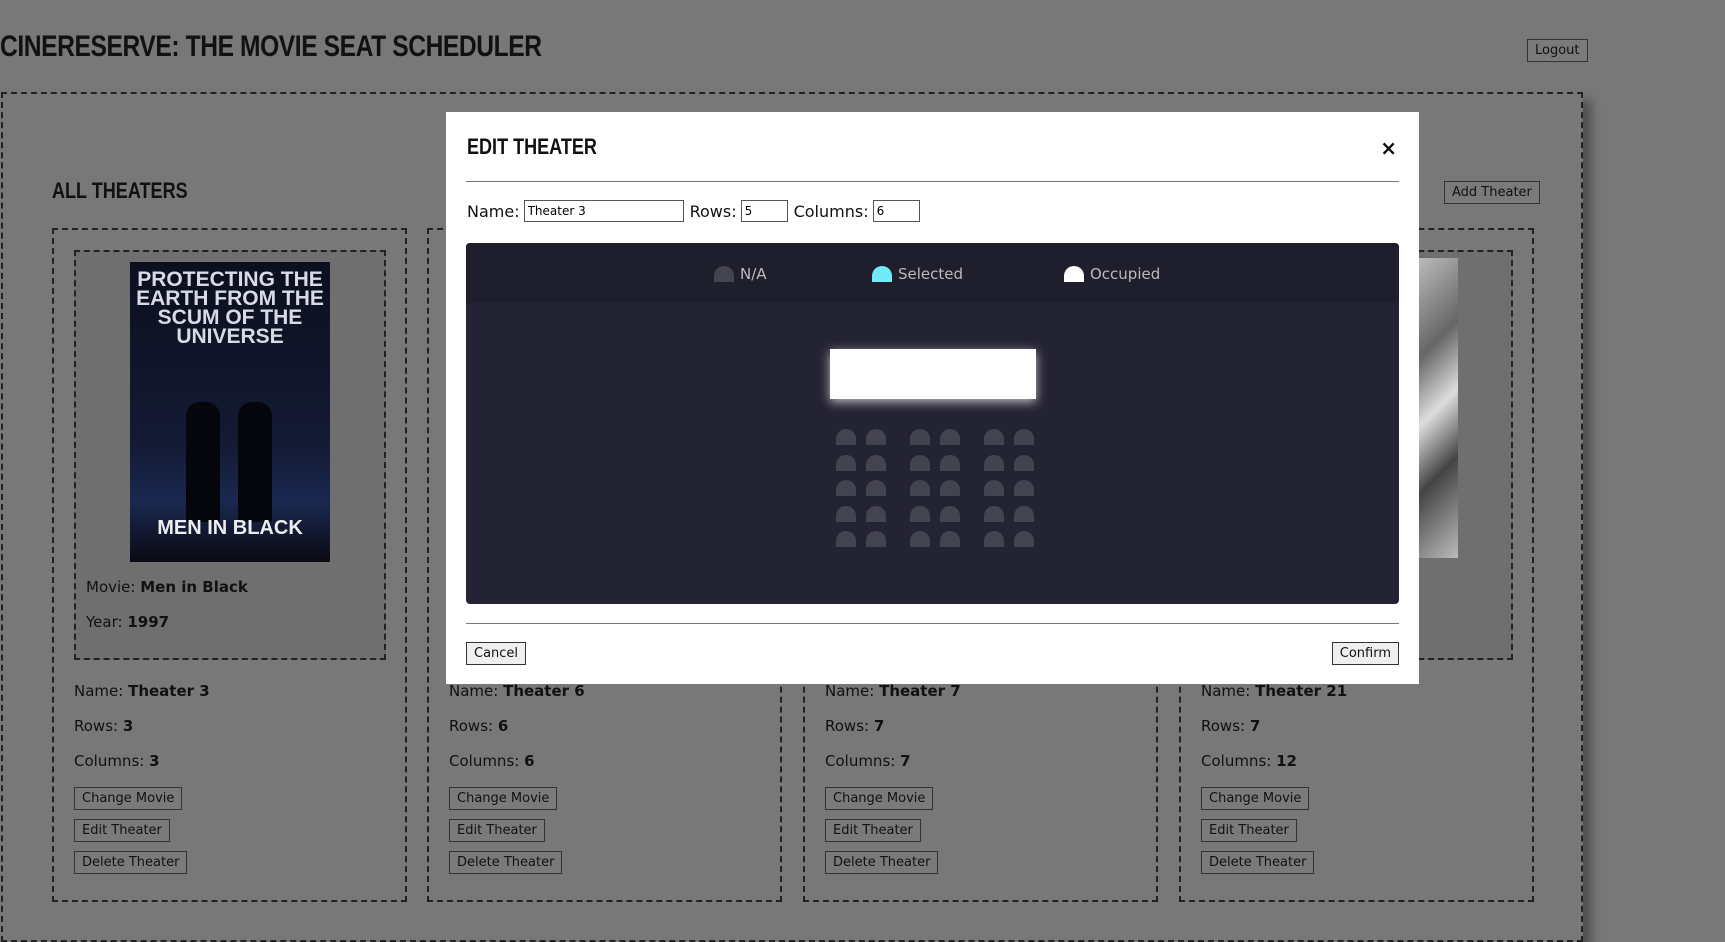  What do you see at coordinates (128, 726) in the screenshot?
I see `rows-value: 3` at bounding box center [128, 726].